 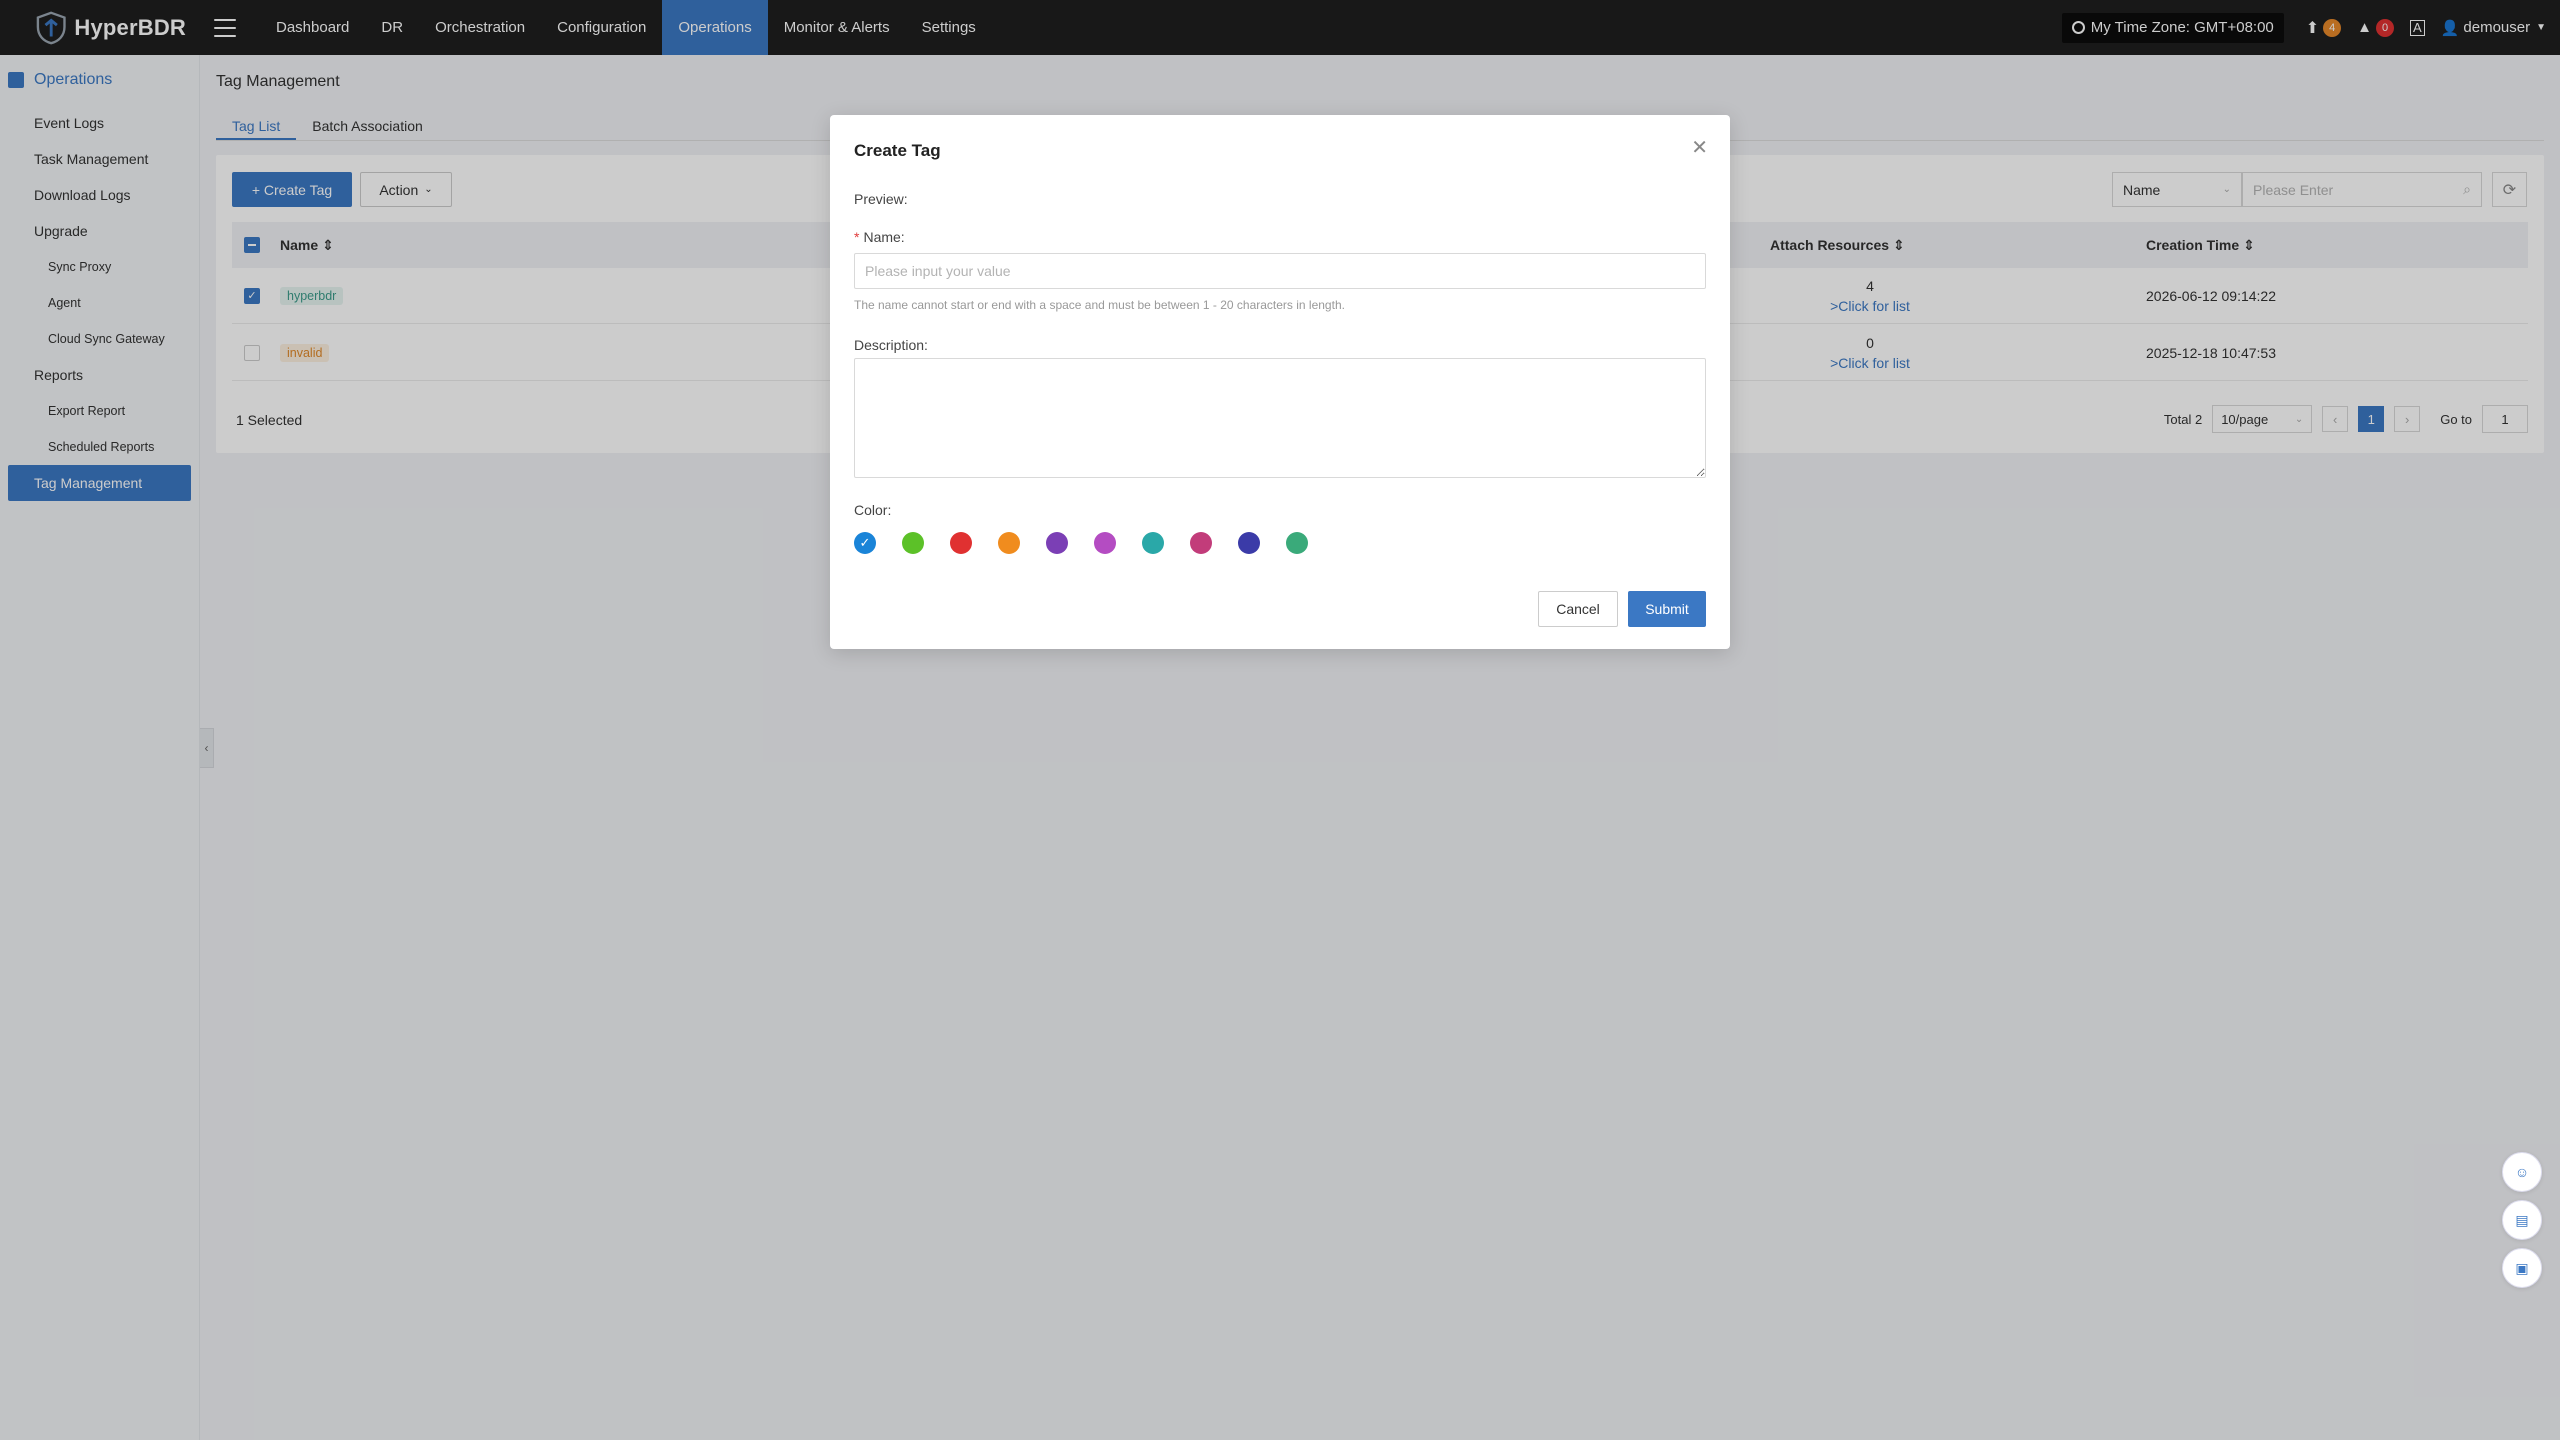 I want to click on color-swatch-red, so click(x=961, y=543).